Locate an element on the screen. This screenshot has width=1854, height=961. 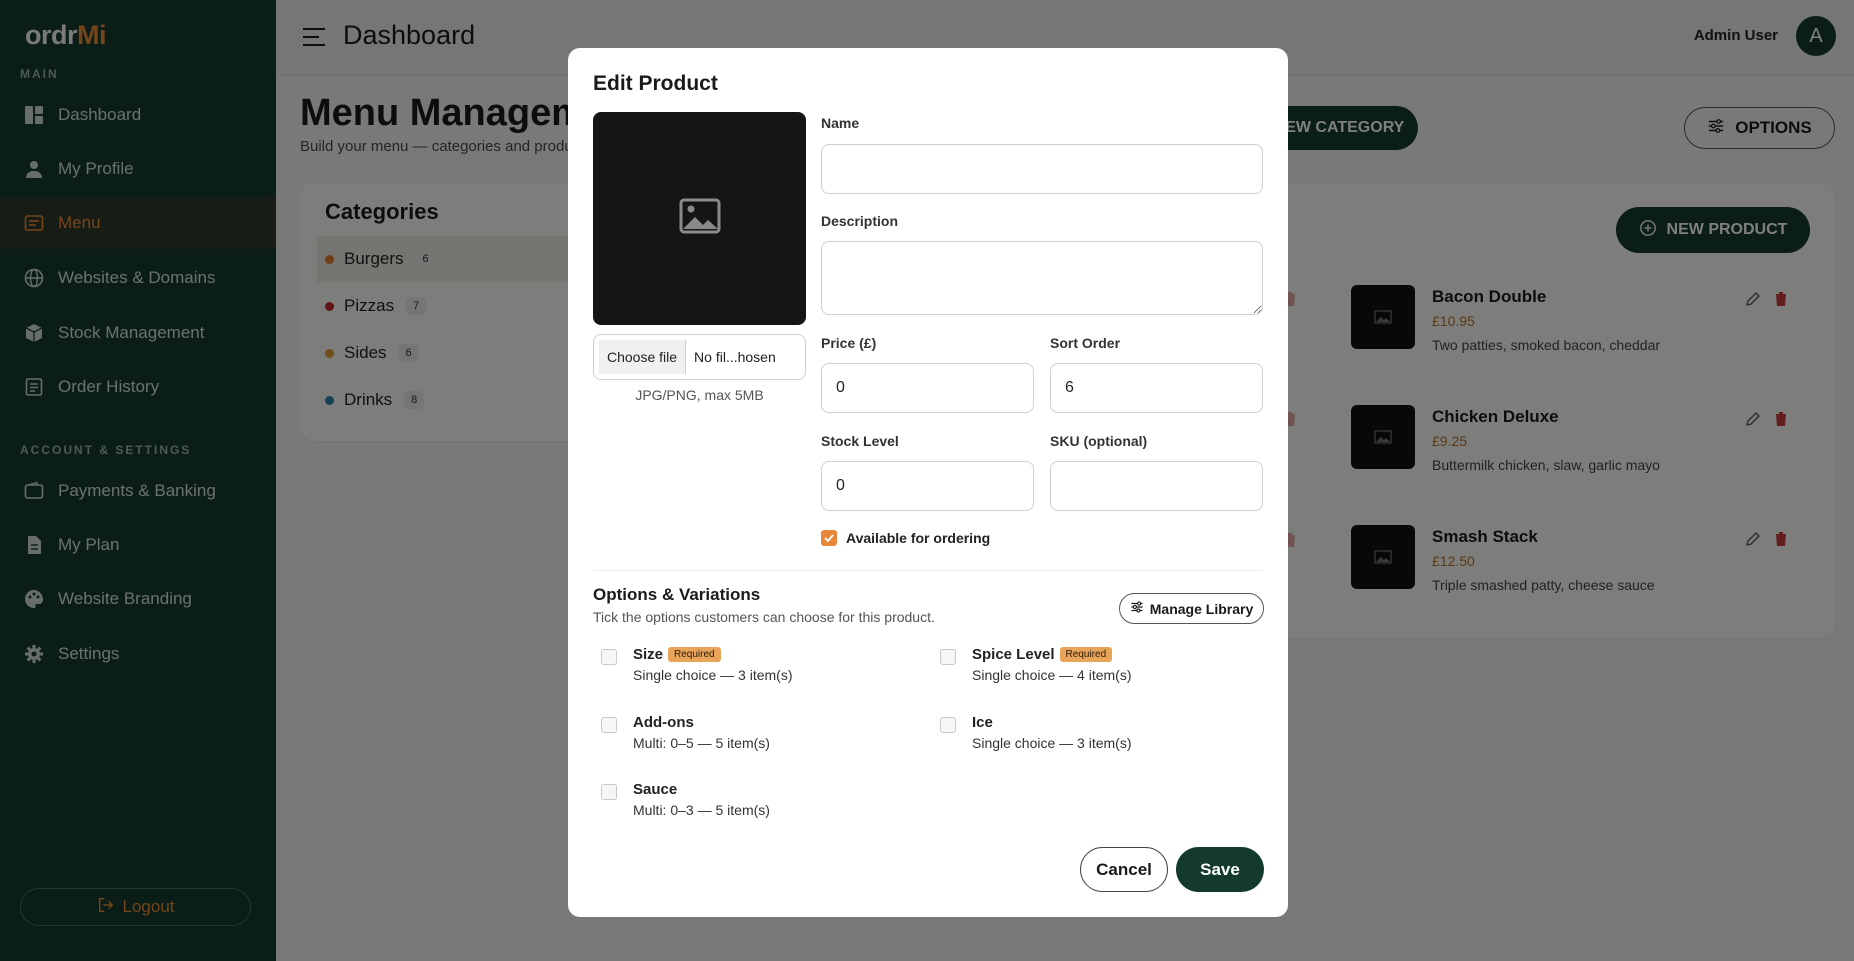
description-label: Description is located at coordinates (860, 221).